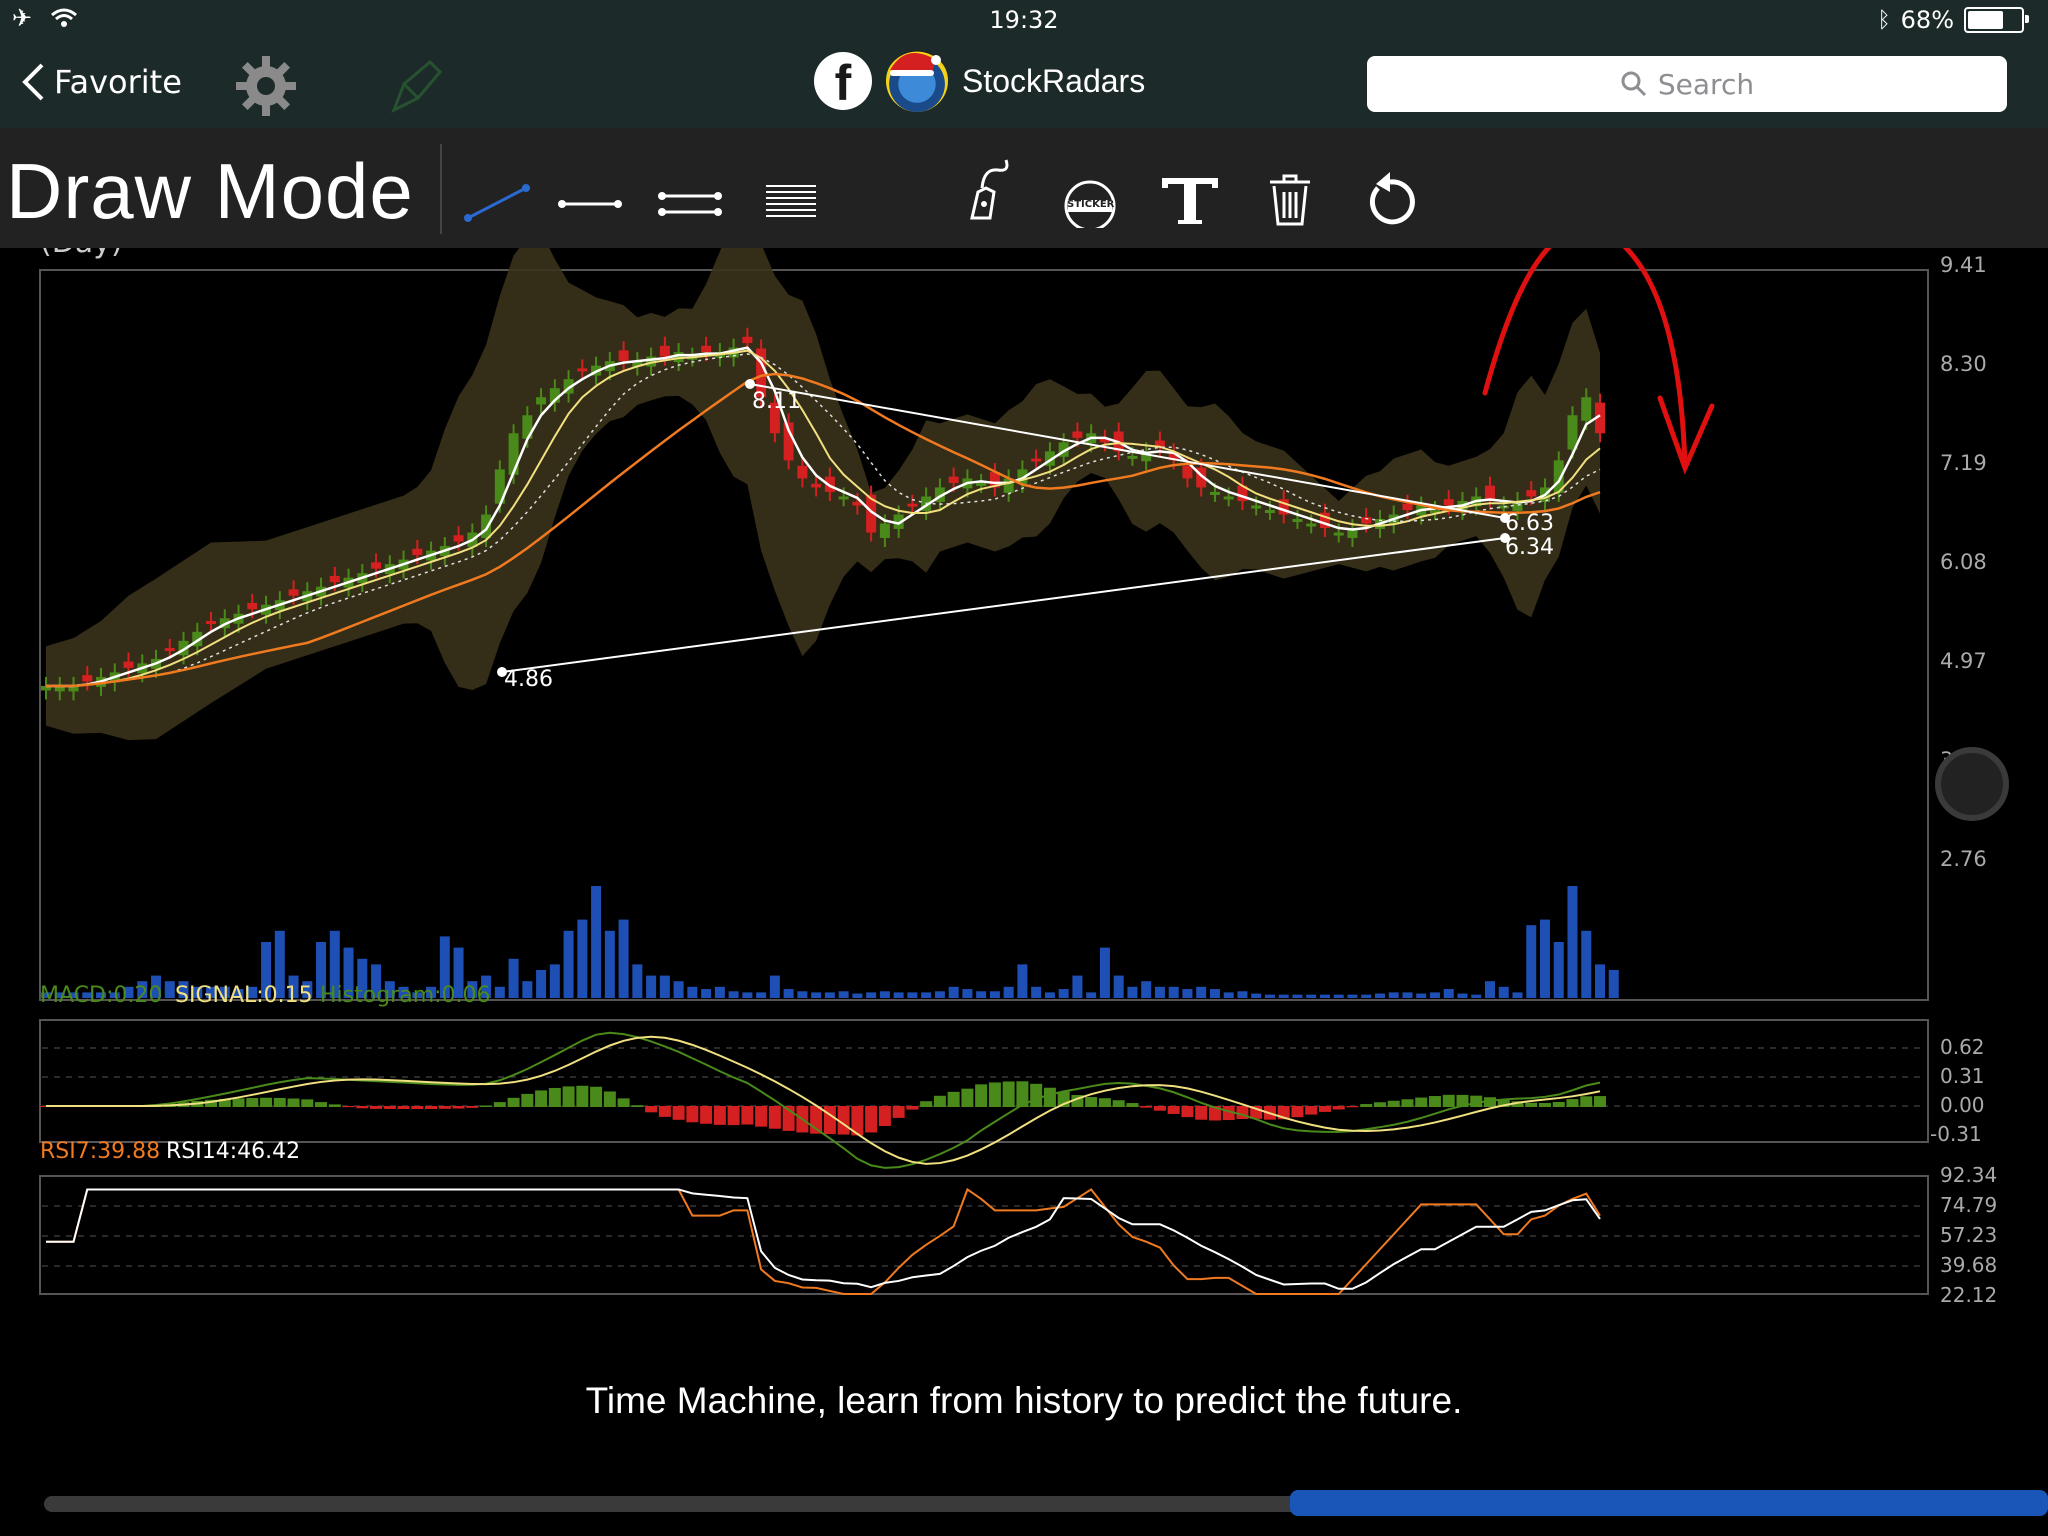 Image resolution: width=2048 pixels, height=1536 pixels. Describe the element at coordinates (405, 995) in the screenshot. I see `histogram-label: Histogram:0.06` at that location.